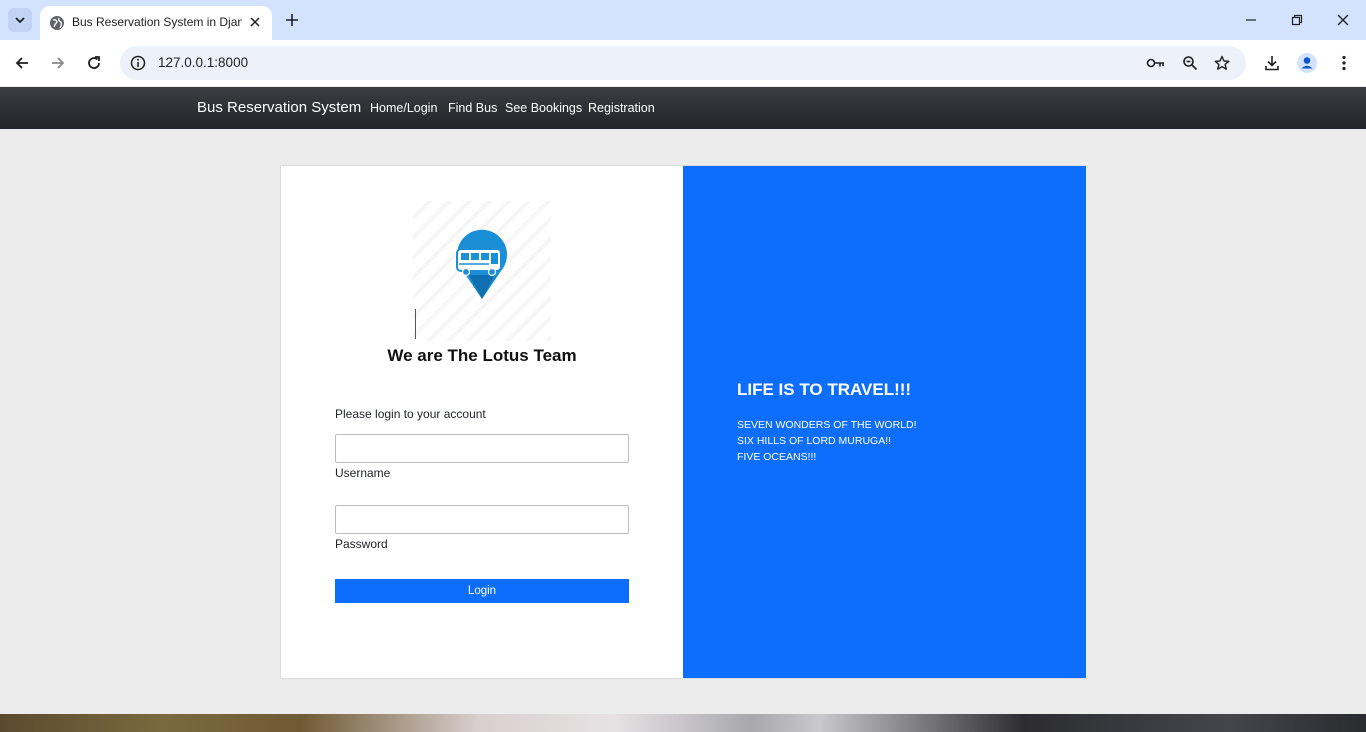  What do you see at coordinates (415, 324) in the screenshot?
I see `logo-divider` at bounding box center [415, 324].